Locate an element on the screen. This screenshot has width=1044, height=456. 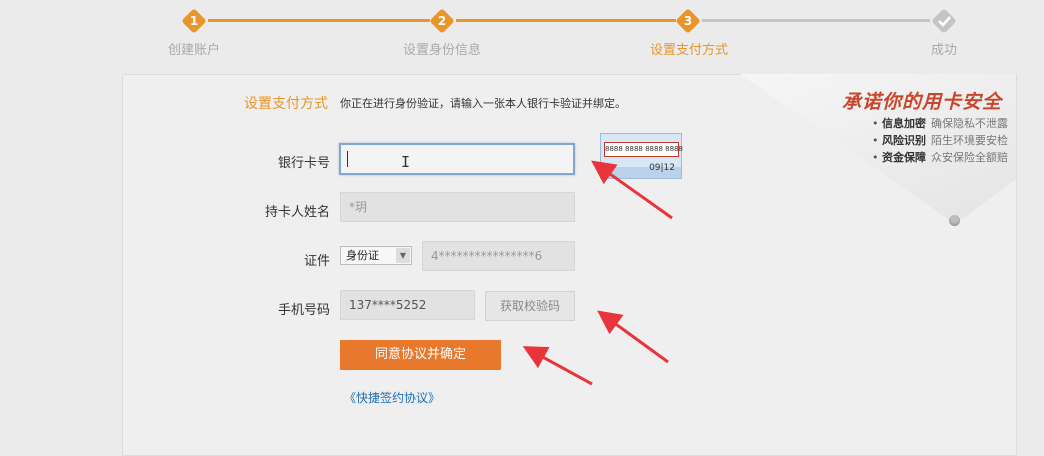
ibeam-cursor-icon: I is located at coordinates (406, 162).